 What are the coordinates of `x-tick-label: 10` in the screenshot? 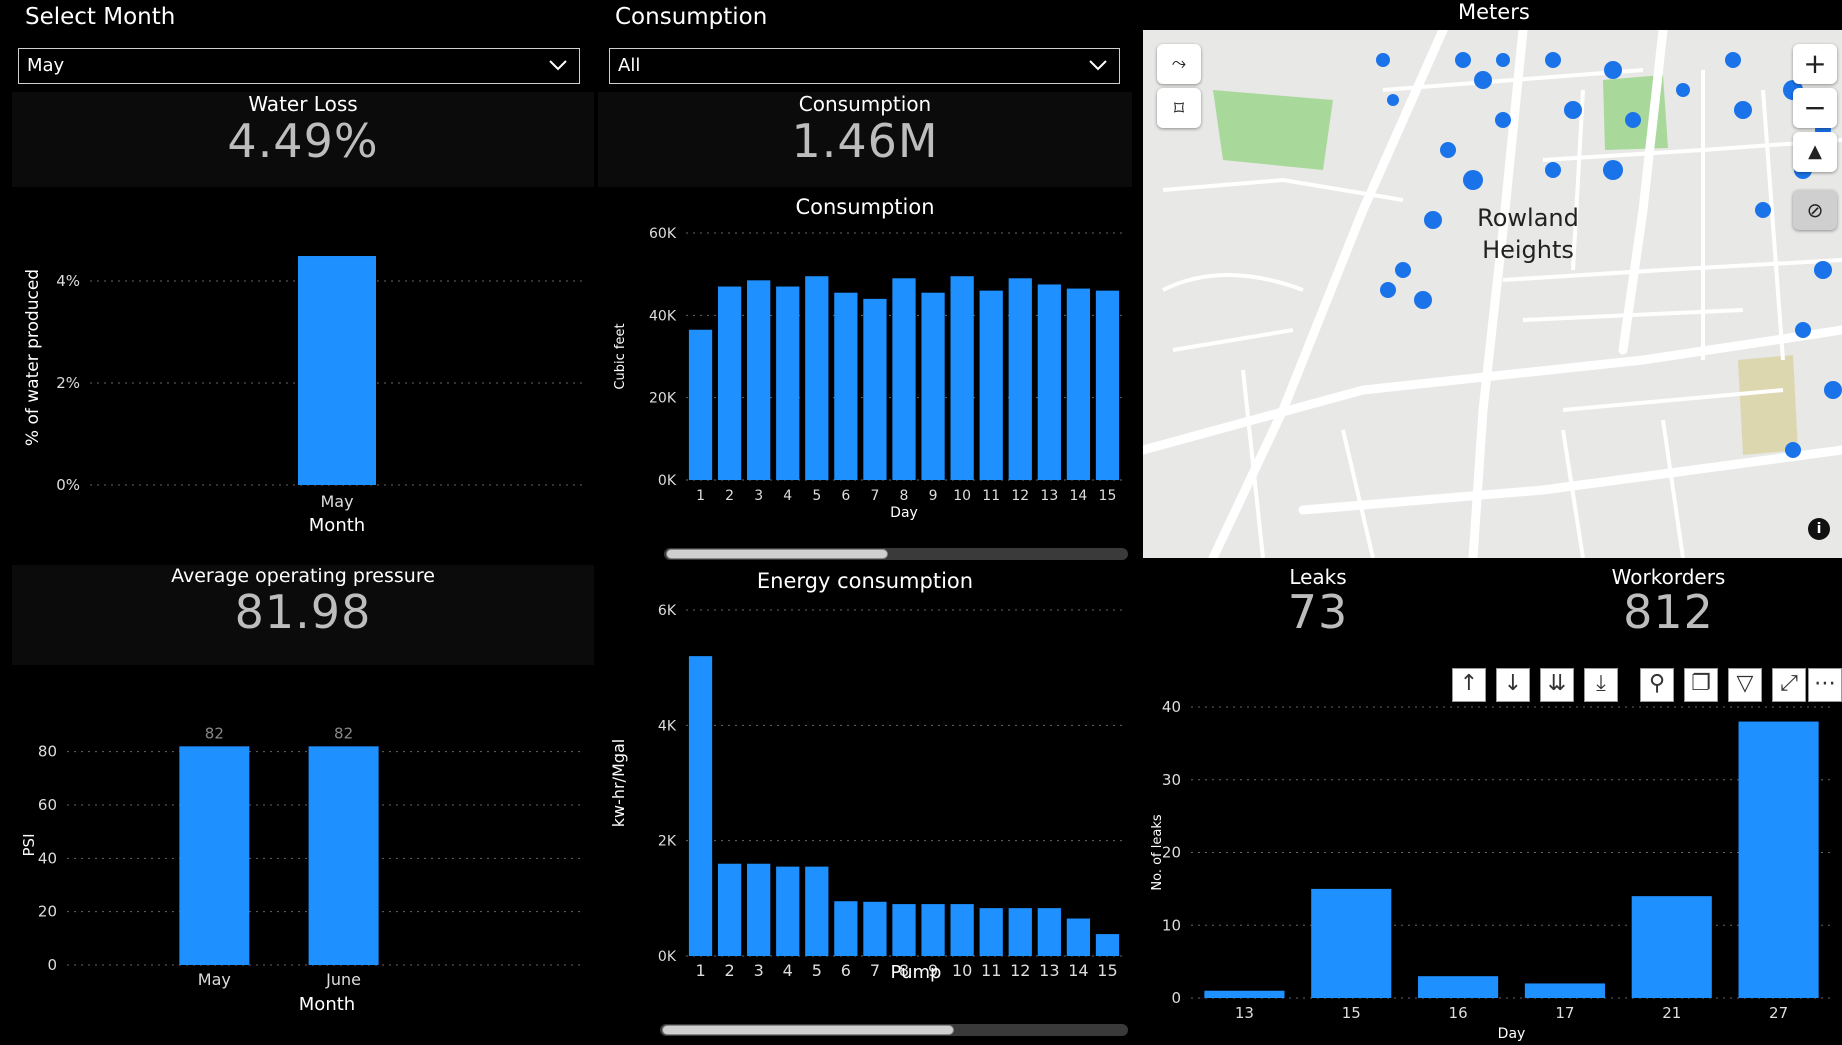 It's located at (962, 970).